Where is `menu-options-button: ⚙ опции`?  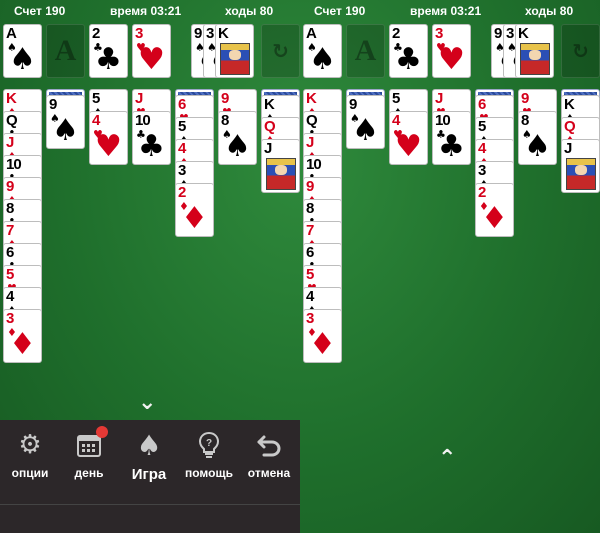 menu-options-button: ⚙ опции is located at coordinates (30, 459).